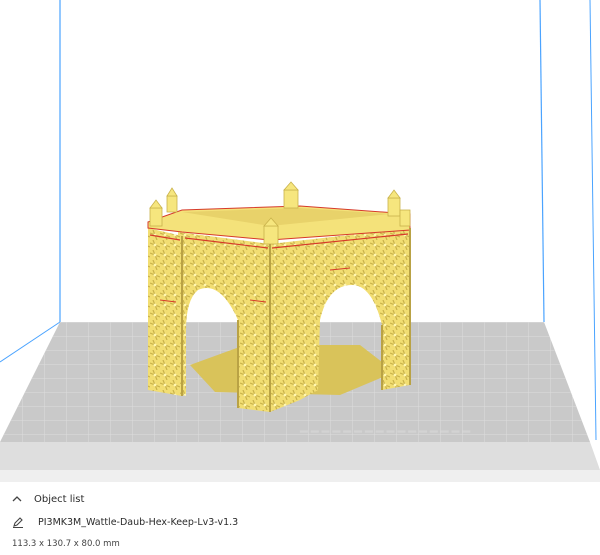 This screenshot has width=600, height=555. Describe the element at coordinates (59, 499) in the screenshot. I see `object-list-label: Object list` at that location.